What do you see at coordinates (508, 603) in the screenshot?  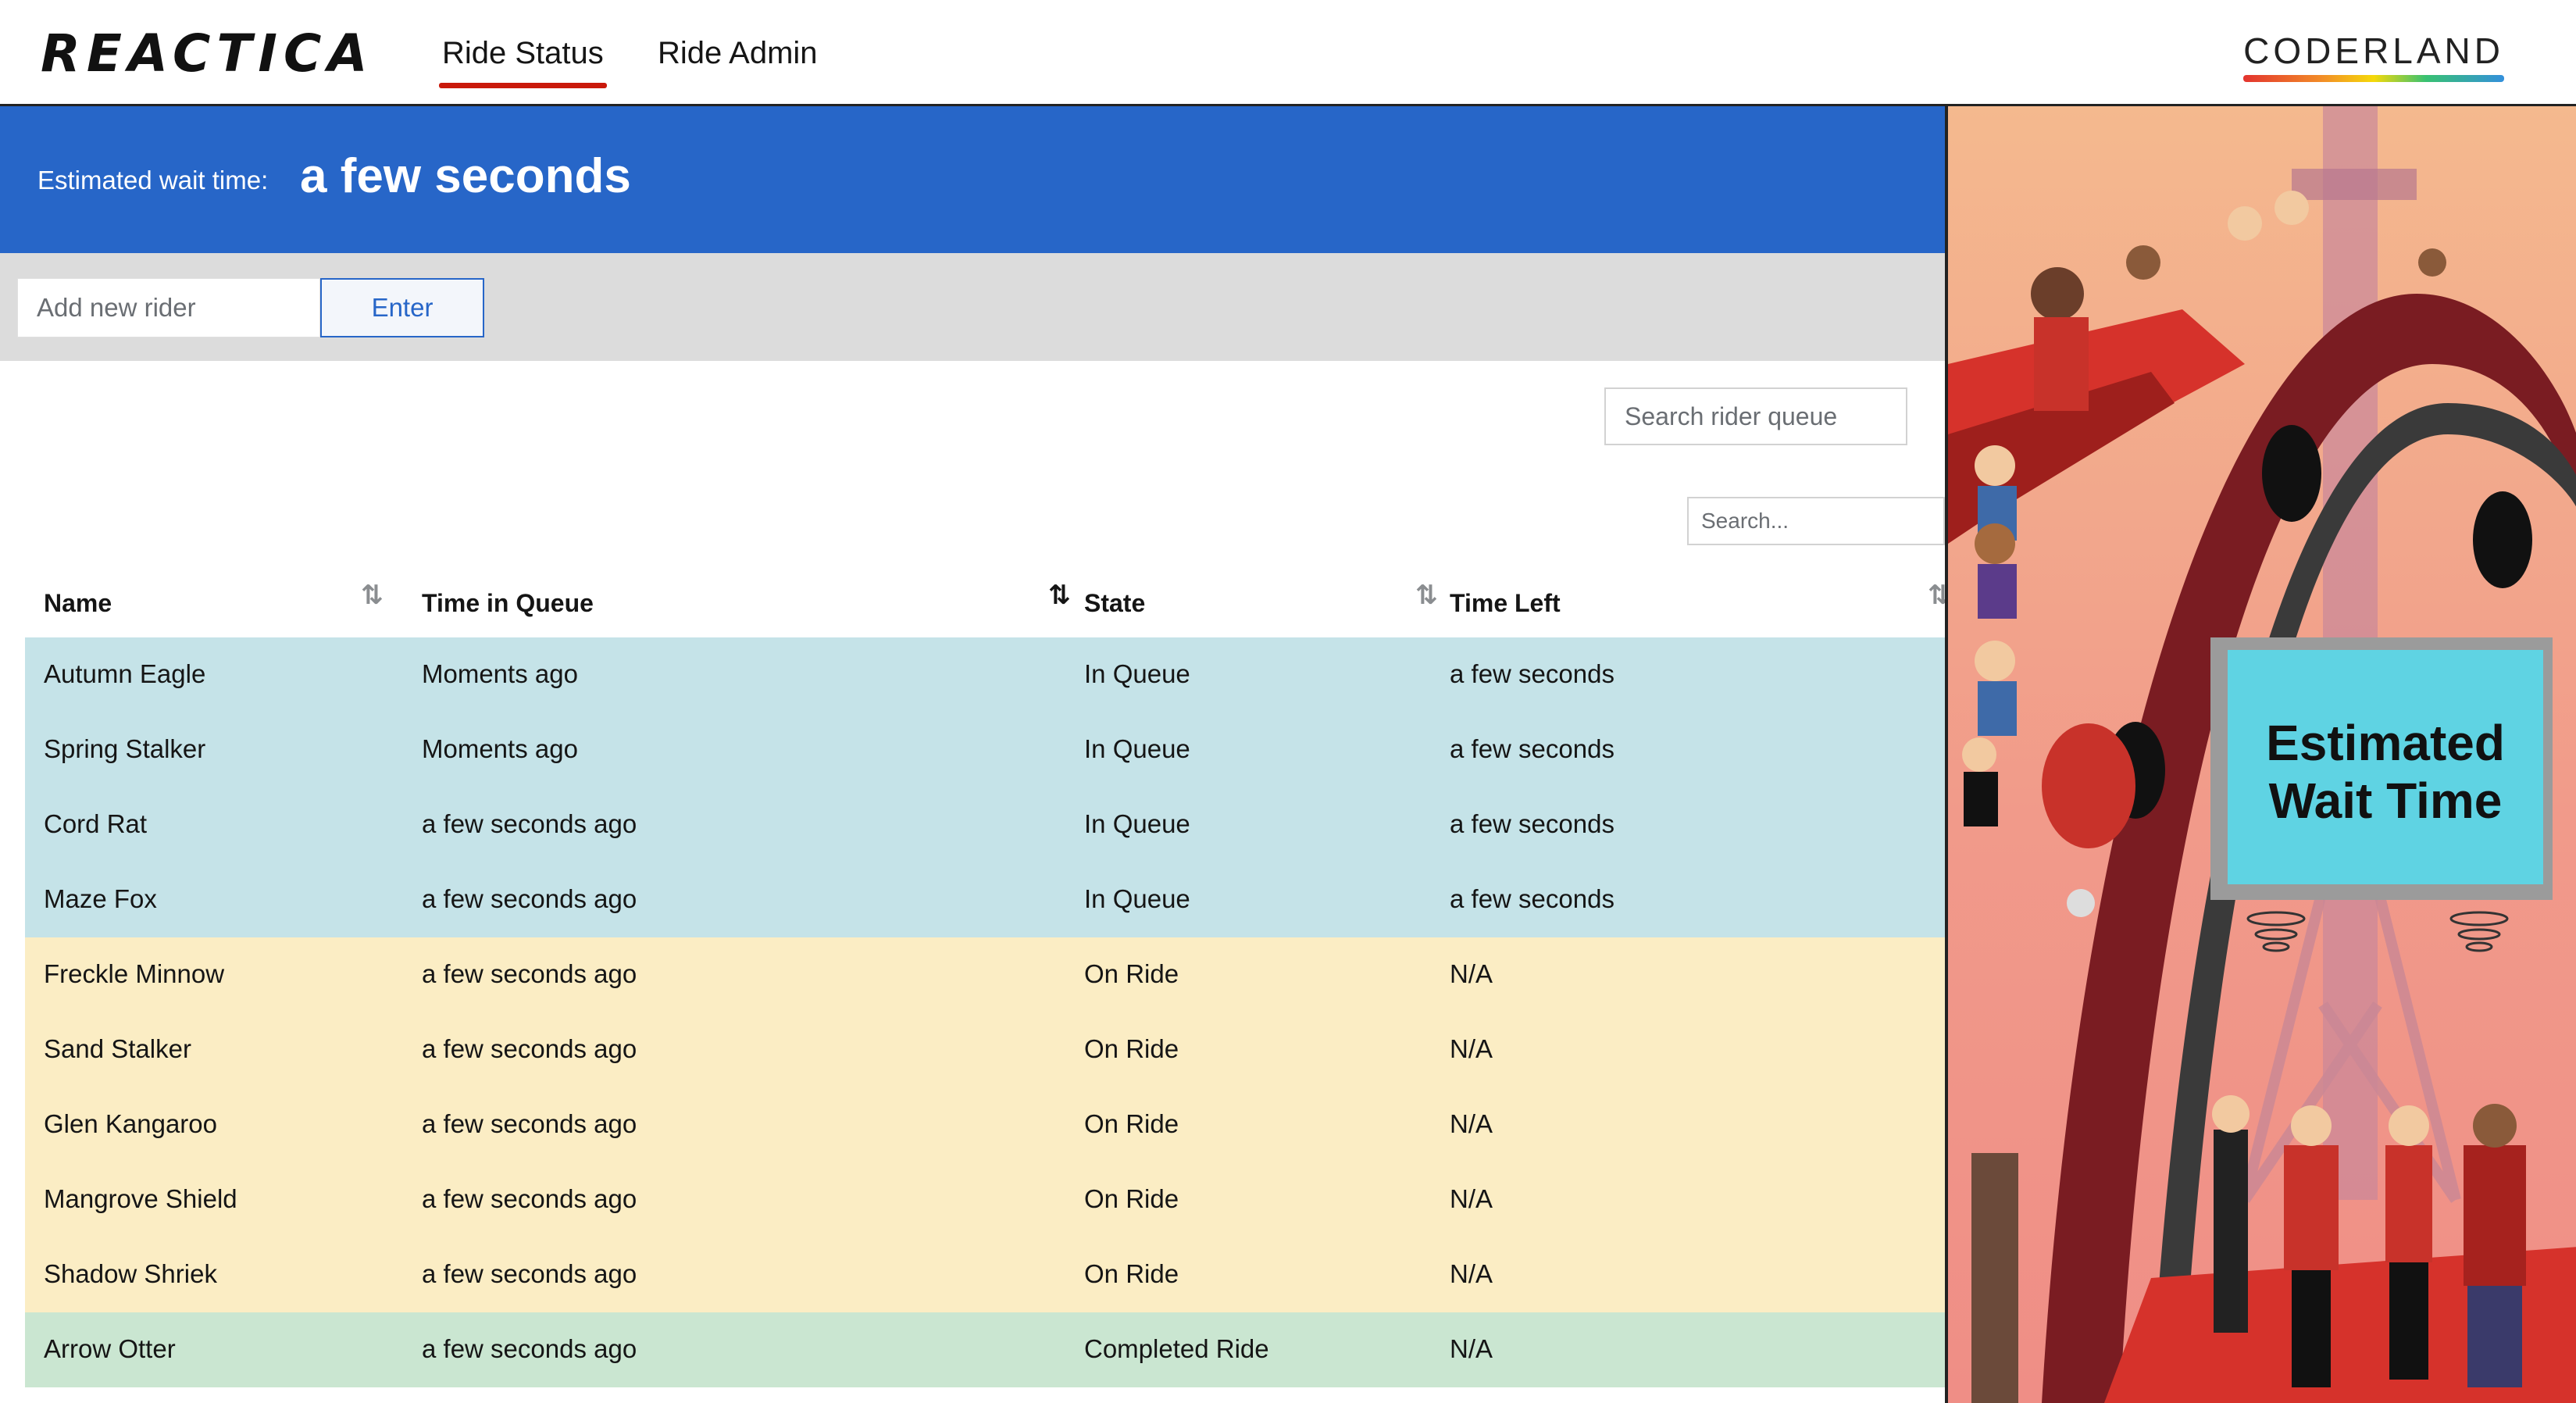 I see `column-label: Time in Queue` at bounding box center [508, 603].